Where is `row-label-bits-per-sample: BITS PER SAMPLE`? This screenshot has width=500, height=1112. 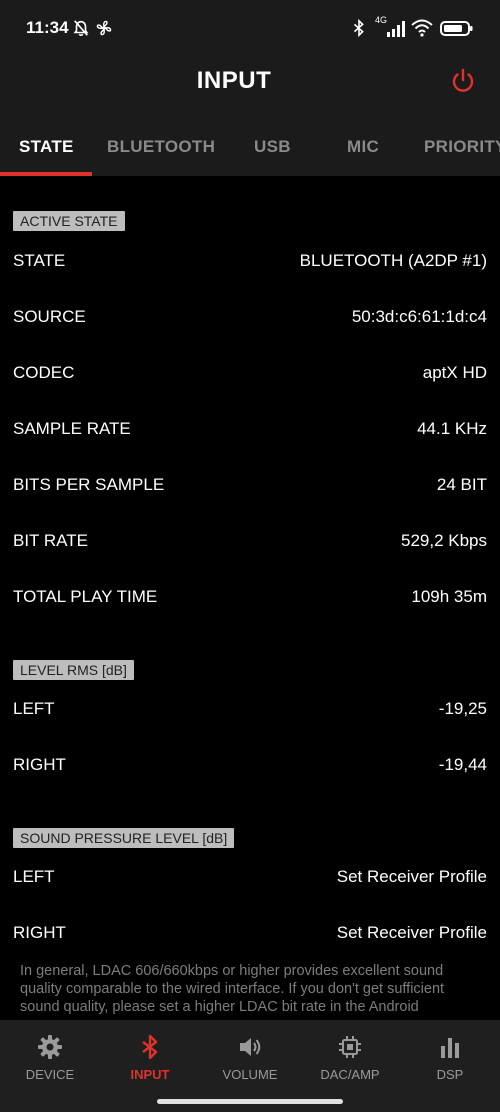
row-label-bits-per-sample: BITS PER SAMPLE is located at coordinates (89, 484).